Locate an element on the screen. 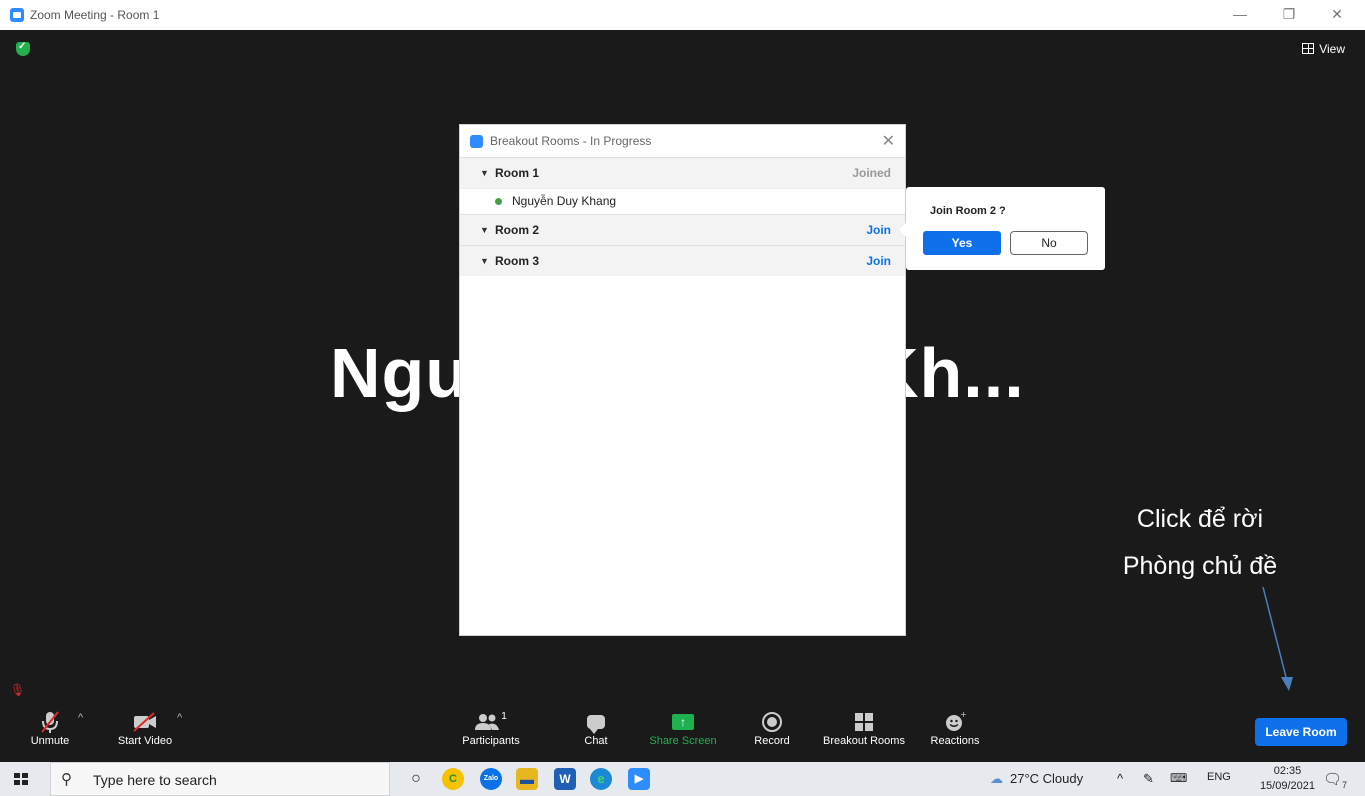  join-room-3-link: Join is located at coordinates (878, 261).